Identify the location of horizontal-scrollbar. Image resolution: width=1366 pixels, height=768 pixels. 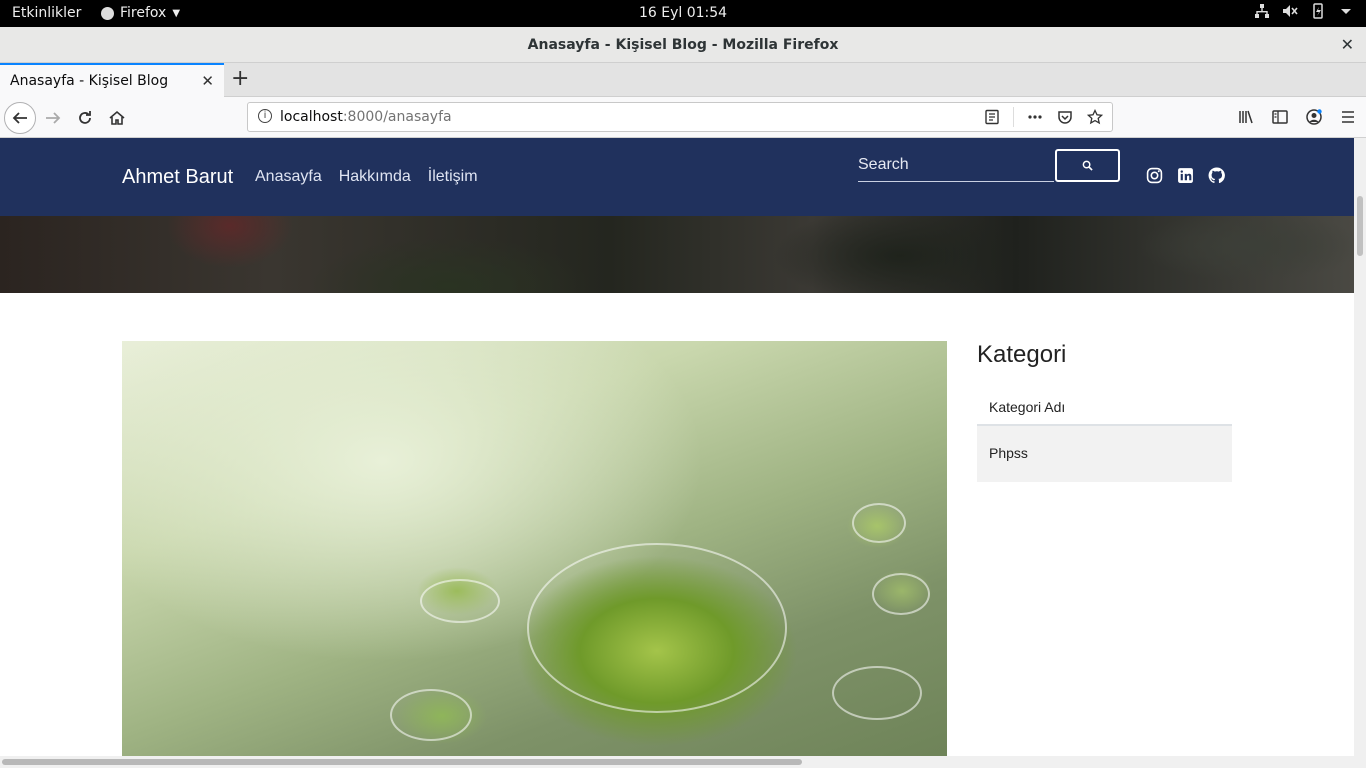
(683, 762).